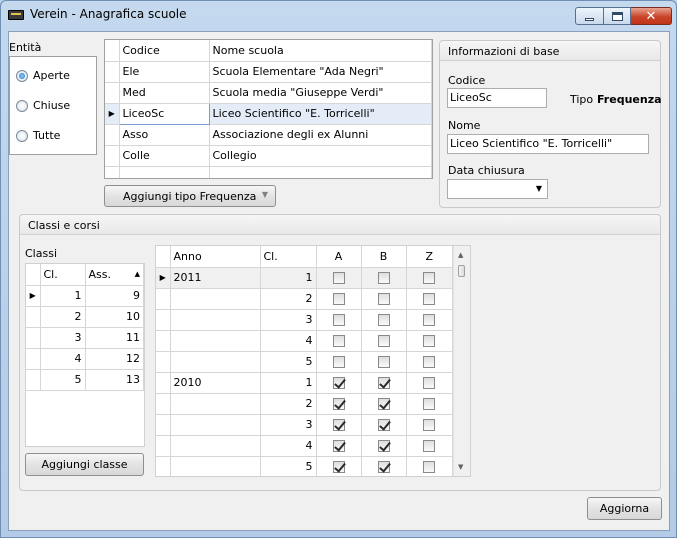 Image resolution: width=677 pixels, height=538 pixels. I want to click on school-row: Colle Collegio, so click(268, 156).